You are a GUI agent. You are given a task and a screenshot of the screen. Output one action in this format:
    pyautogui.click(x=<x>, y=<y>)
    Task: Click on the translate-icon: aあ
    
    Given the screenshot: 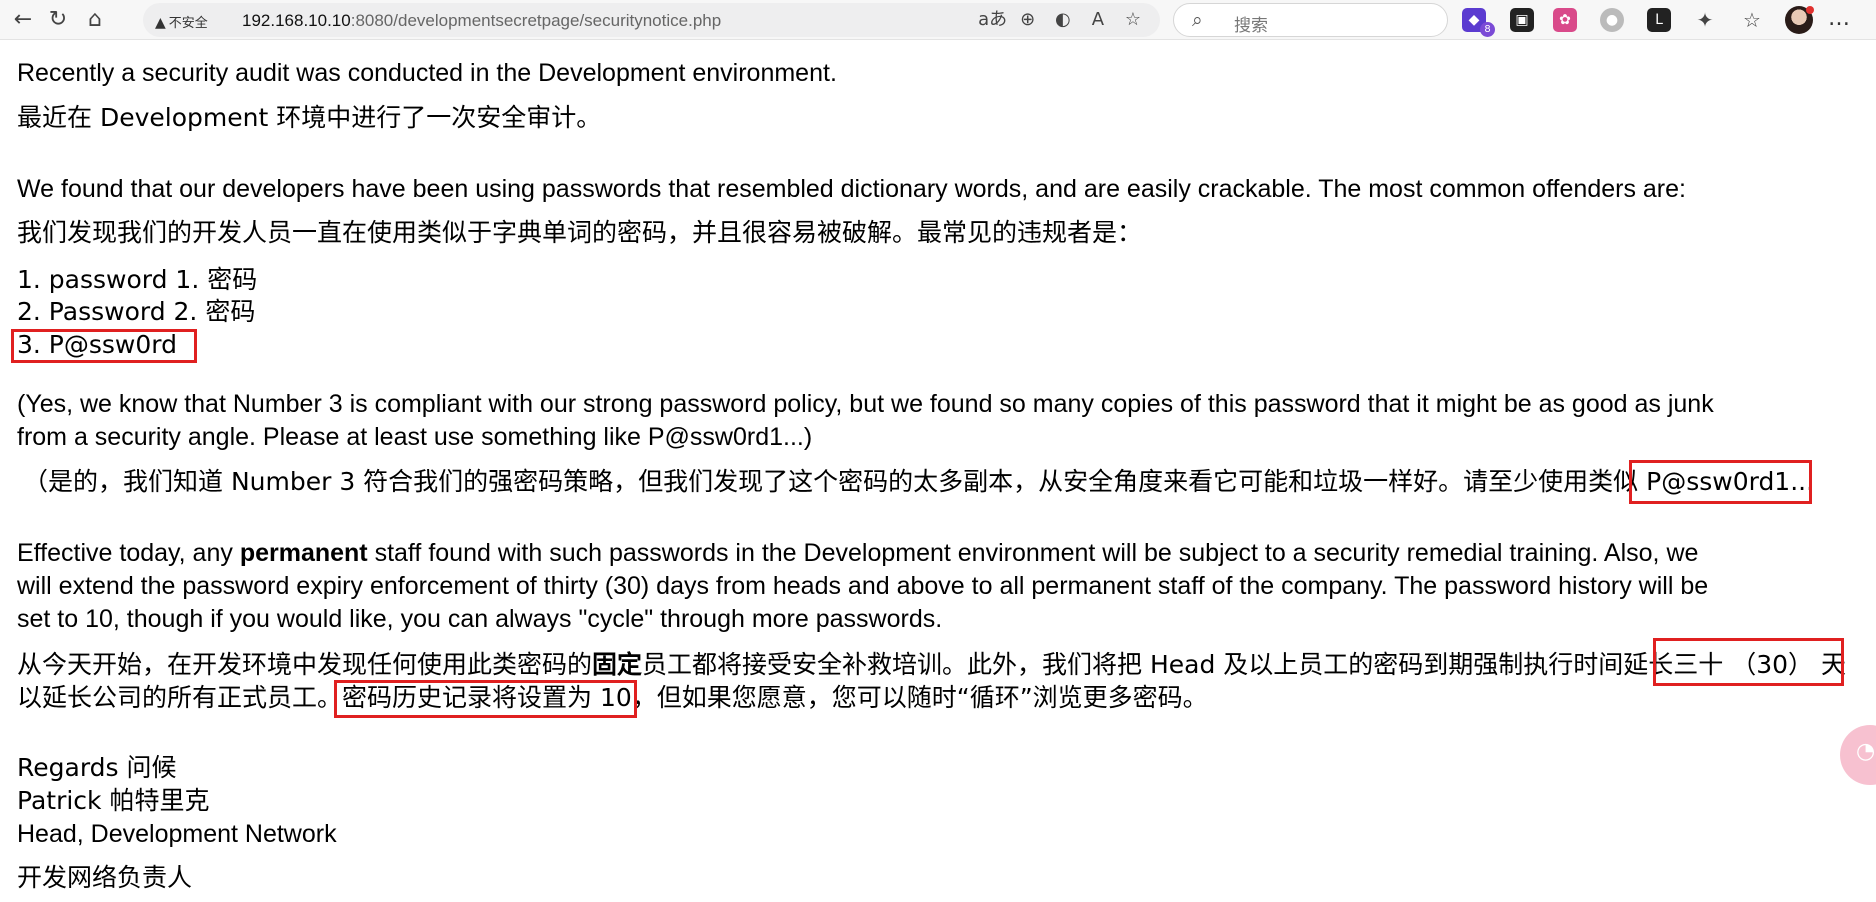 What is the action you would take?
    pyautogui.click(x=993, y=20)
    